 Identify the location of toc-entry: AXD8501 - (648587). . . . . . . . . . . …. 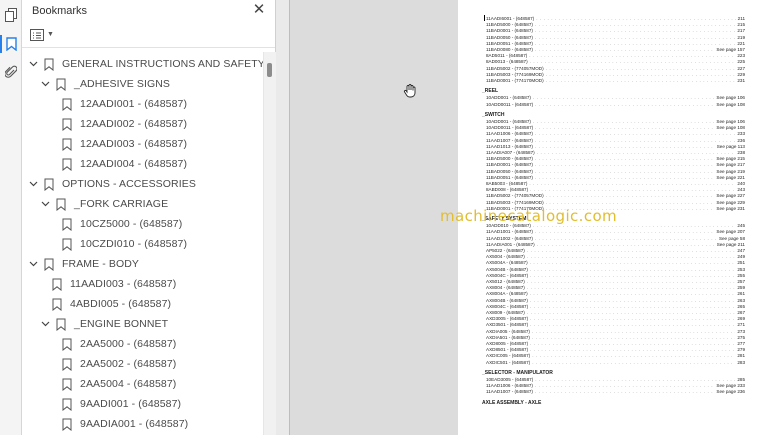
(615, 350).